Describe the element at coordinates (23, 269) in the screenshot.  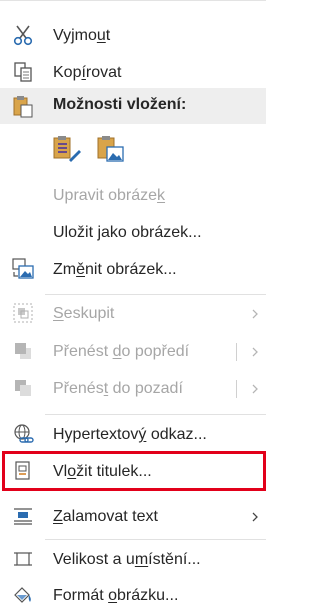
I see `change-picture-icon` at that location.